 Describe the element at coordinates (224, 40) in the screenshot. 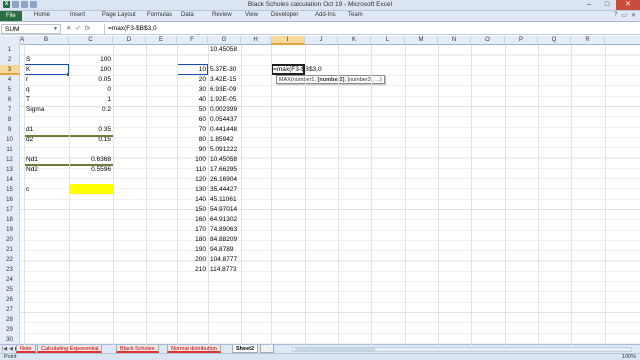

I see `column-header-g: G` at that location.